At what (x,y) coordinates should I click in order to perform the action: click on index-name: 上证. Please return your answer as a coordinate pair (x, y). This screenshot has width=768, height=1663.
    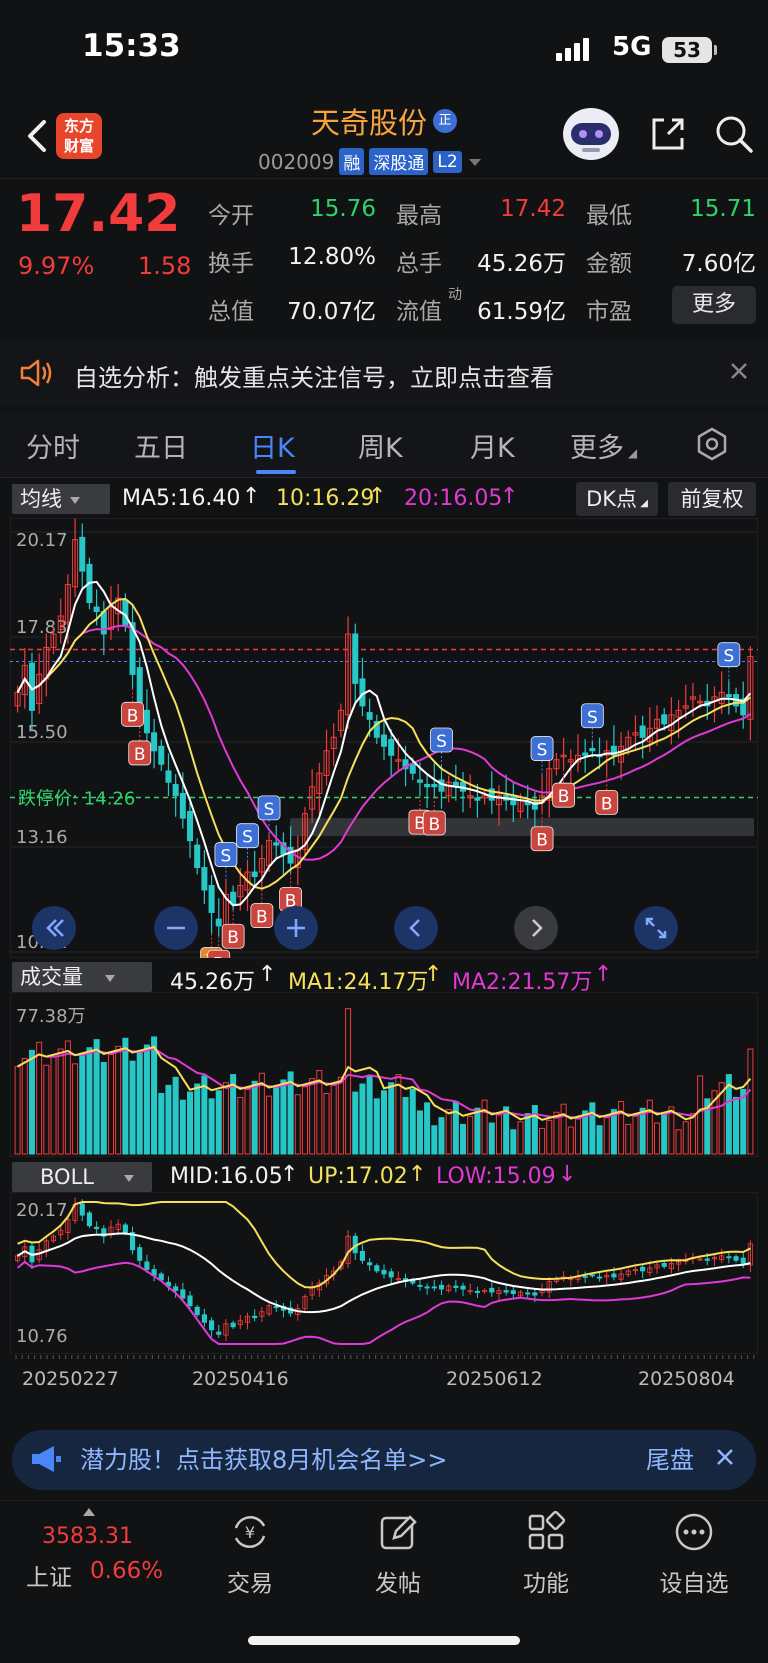
    Looking at the image, I should click on (49, 1575).